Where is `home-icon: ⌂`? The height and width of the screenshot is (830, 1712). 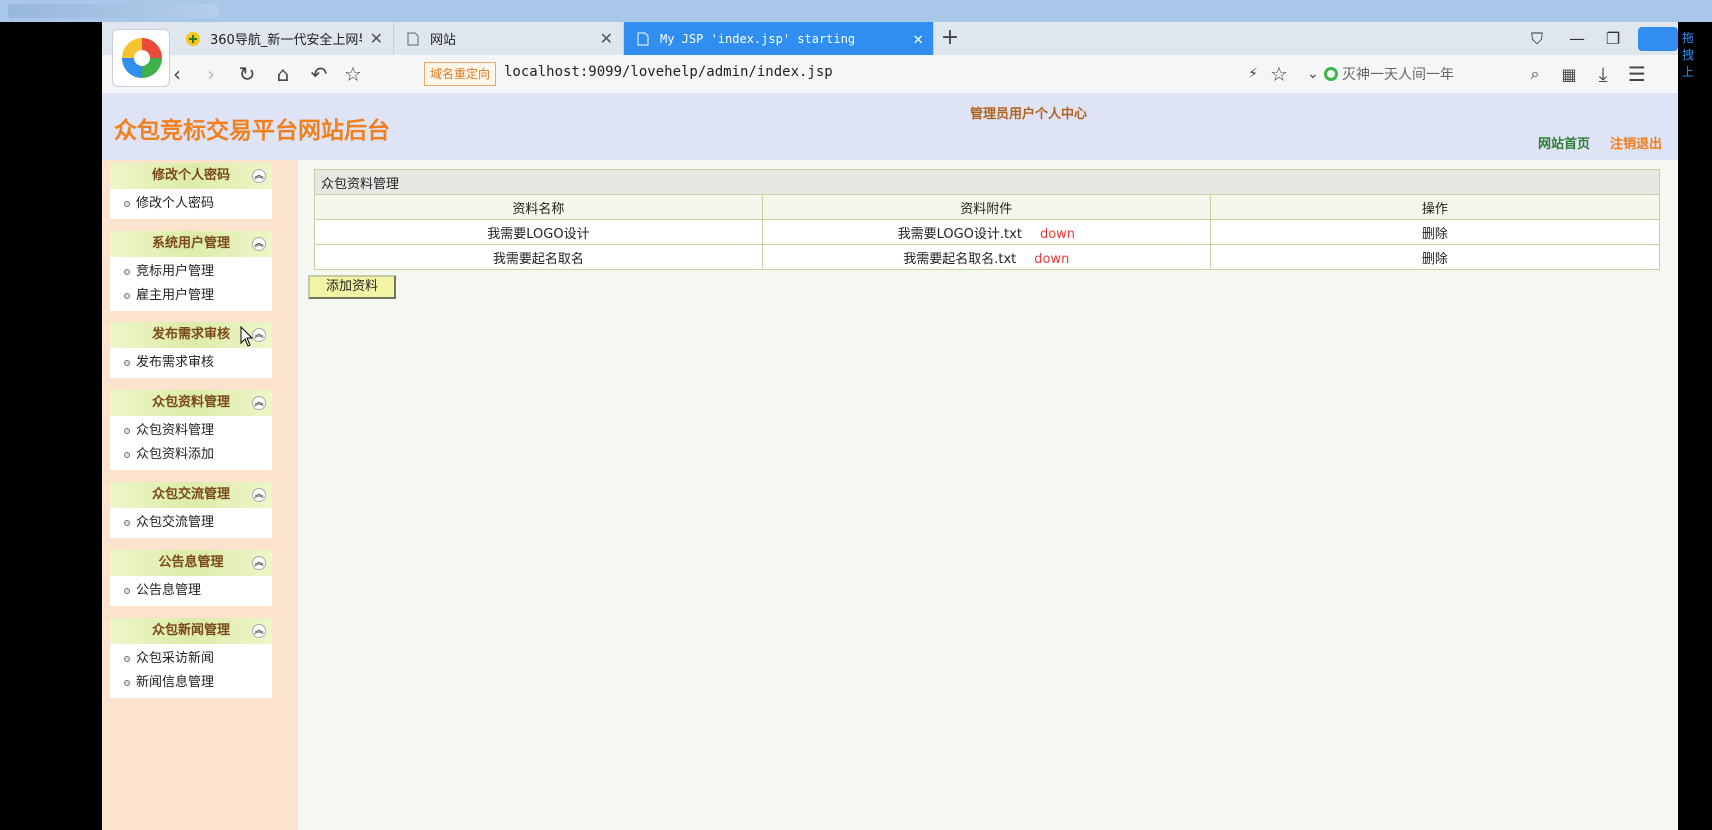 home-icon: ⌂ is located at coordinates (283, 74).